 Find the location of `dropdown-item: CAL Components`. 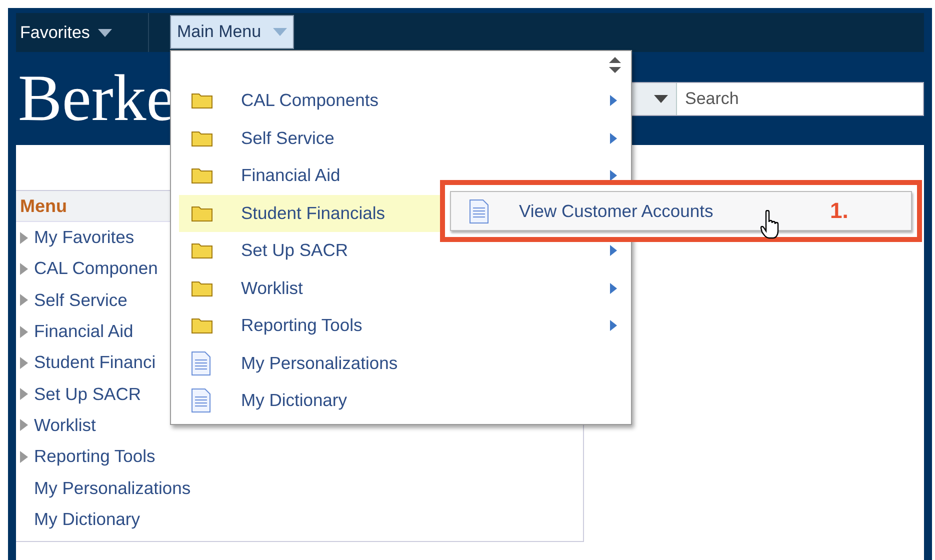

dropdown-item: CAL Components is located at coordinates (401, 101).